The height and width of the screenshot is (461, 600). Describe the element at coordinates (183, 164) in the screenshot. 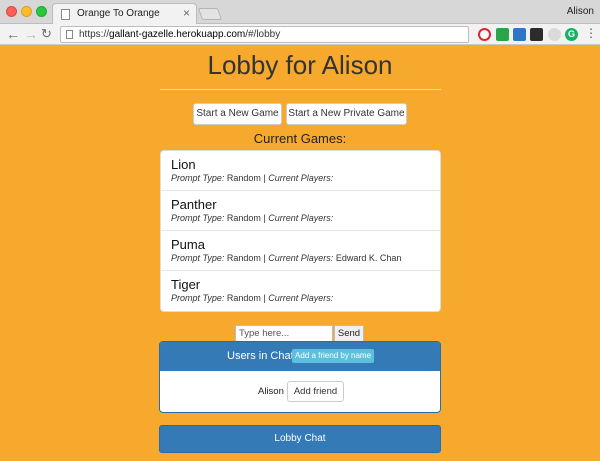

I see `game-name: Lion` at that location.